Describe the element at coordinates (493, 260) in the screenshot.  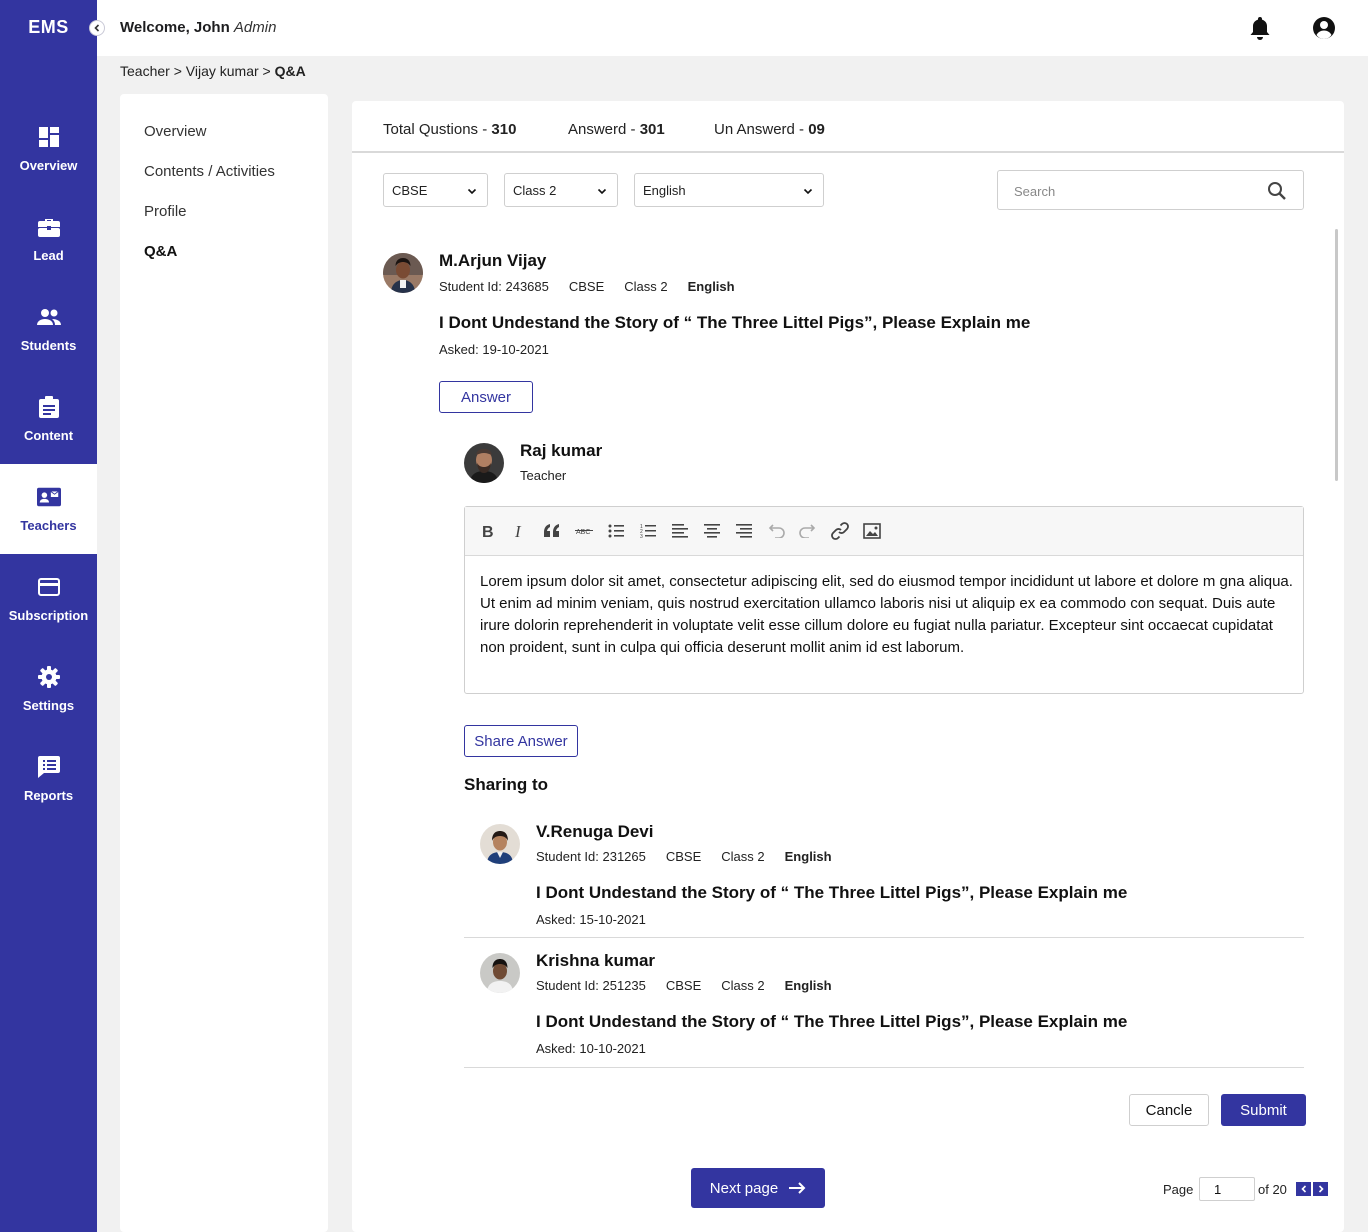
I see `student-name: M.Arjun Vijay` at that location.